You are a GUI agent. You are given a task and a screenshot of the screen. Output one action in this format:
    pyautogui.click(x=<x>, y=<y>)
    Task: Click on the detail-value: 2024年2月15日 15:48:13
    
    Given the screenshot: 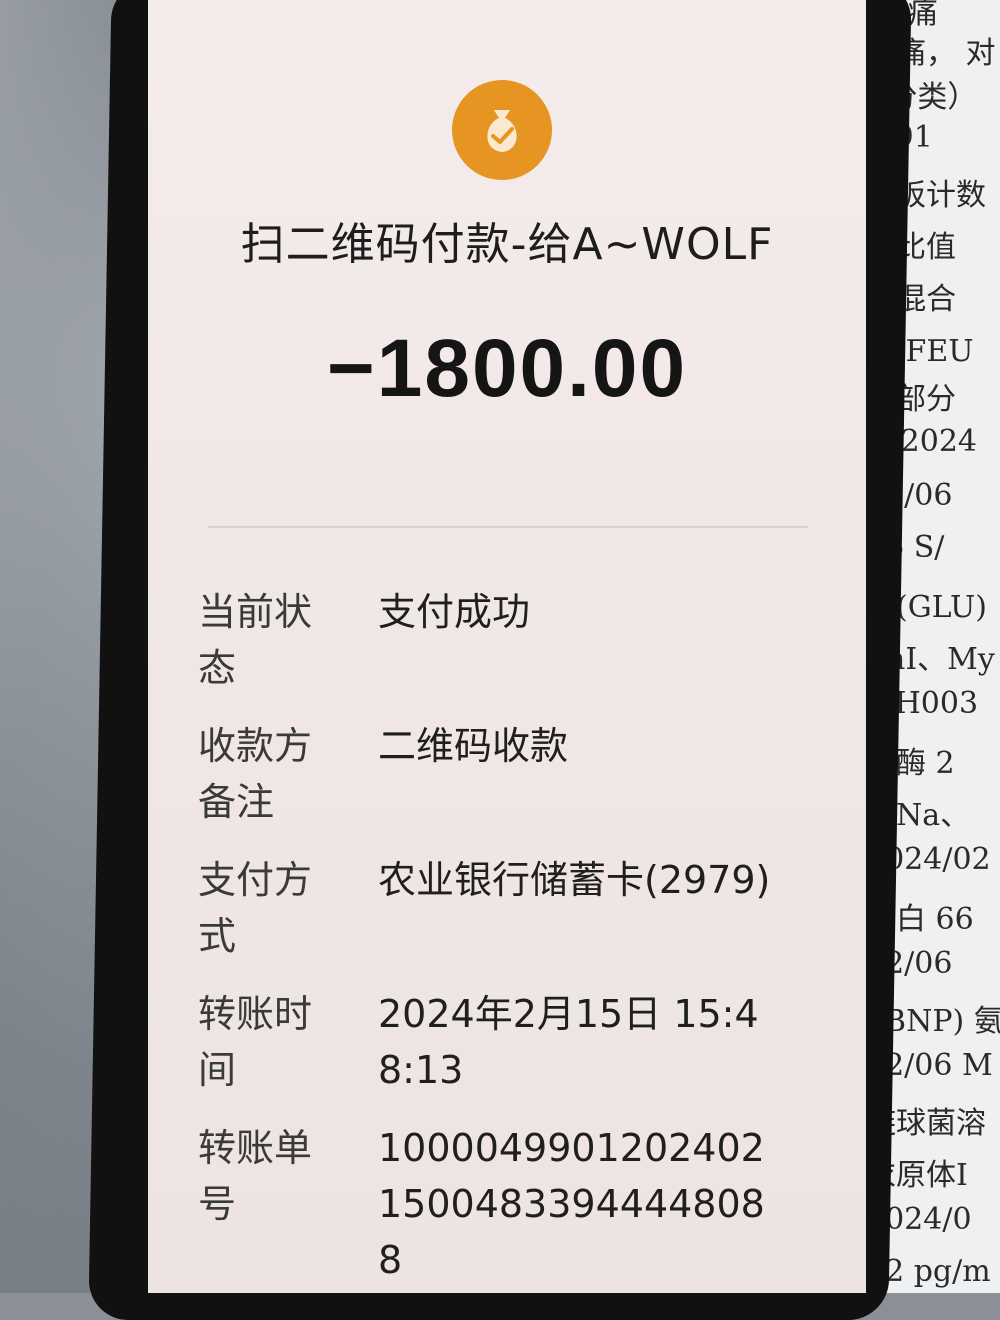 What is the action you would take?
    pyautogui.click(x=568, y=1042)
    